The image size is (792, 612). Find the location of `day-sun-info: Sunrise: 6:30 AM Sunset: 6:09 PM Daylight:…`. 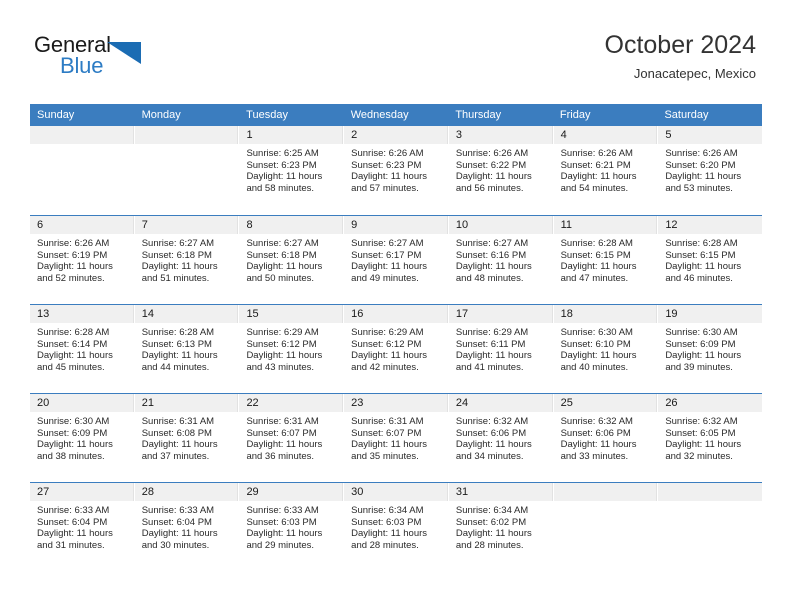

day-sun-info: Sunrise: 6:30 AM Sunset: 6:09 PM Daylight:… is located at coordinates (82, 437).